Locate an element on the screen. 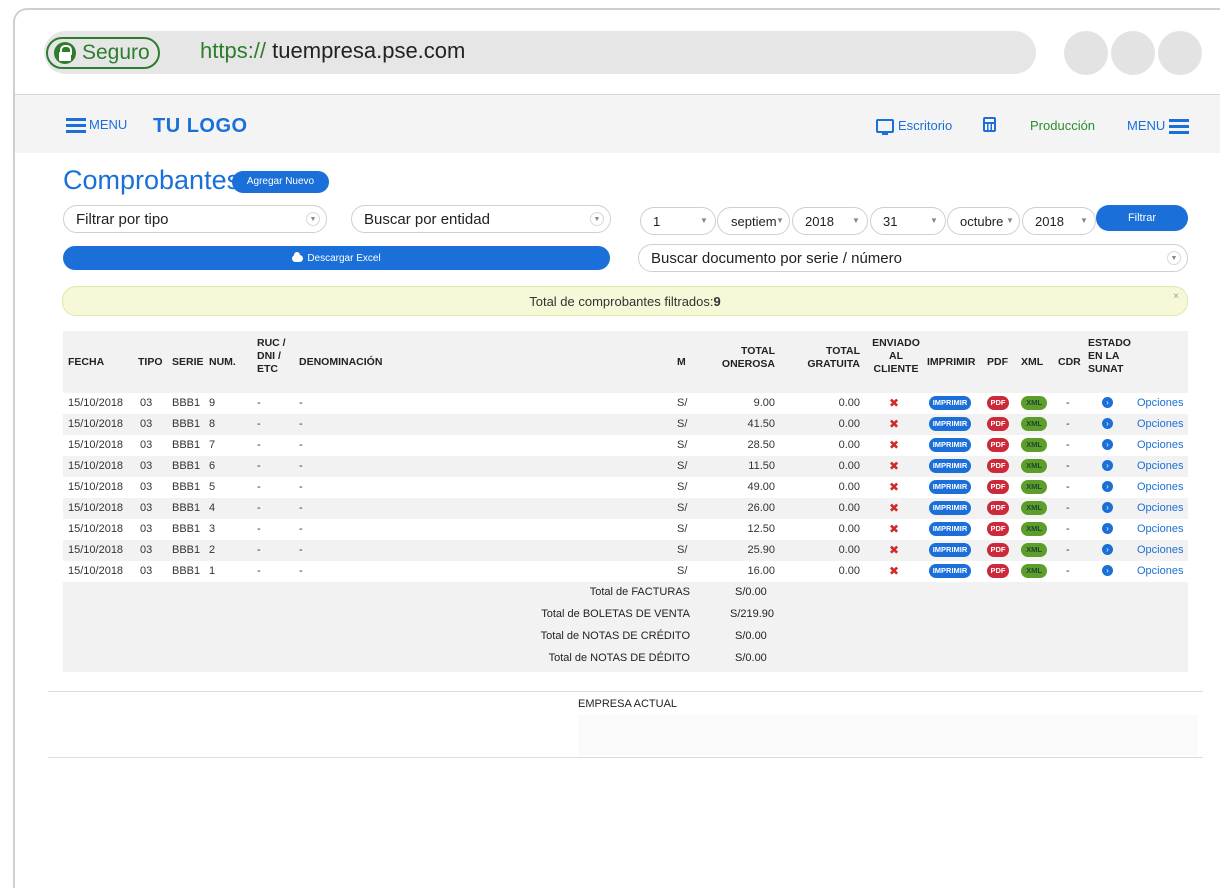  menu-right-button: MENU is located at coordinates (1158, 126).